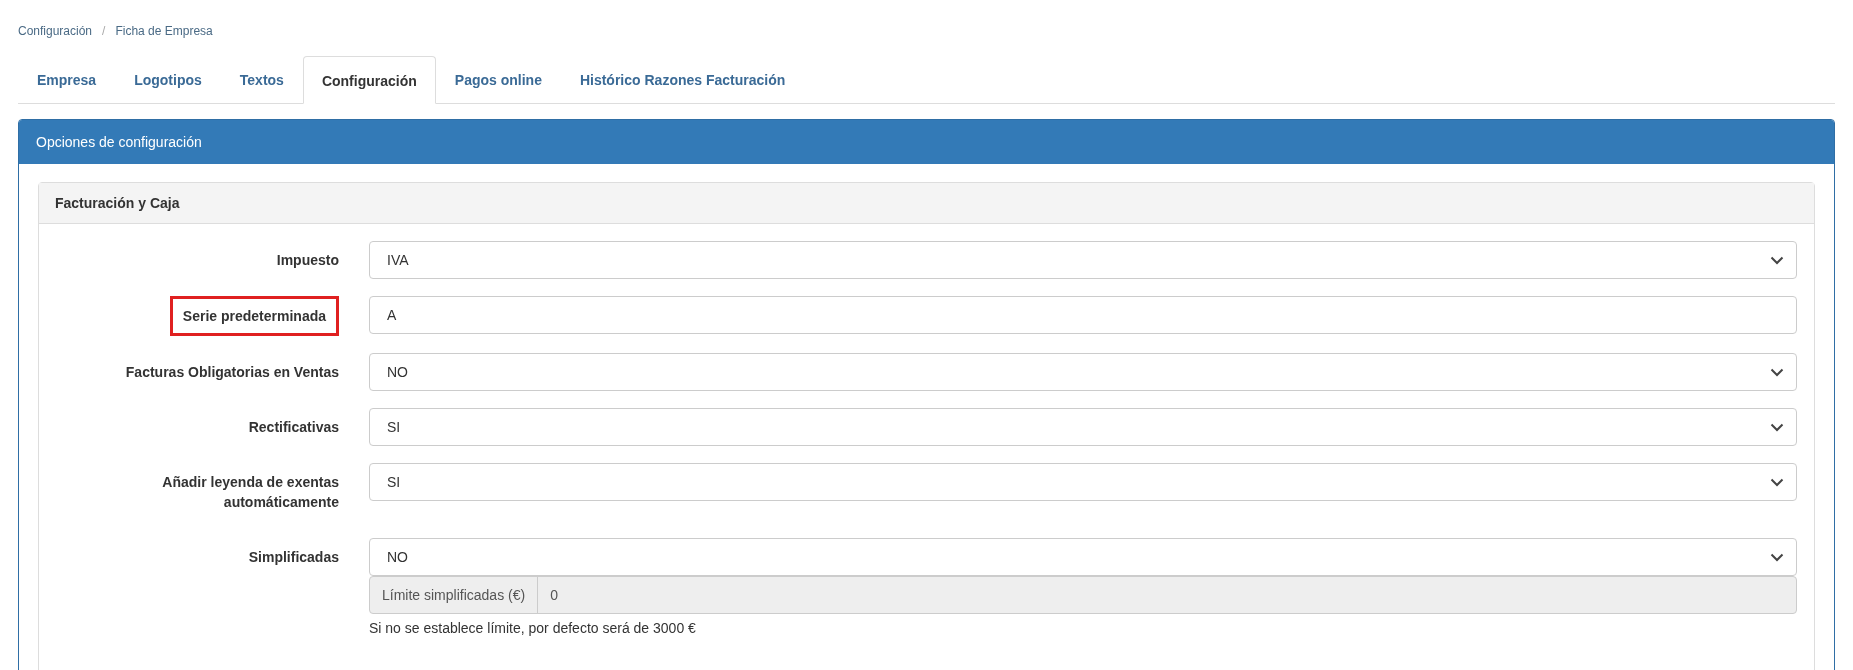 The width and height of the screenshot is (1853, 670). I want to click on field-label: Simplificadas, so click(293, 557).